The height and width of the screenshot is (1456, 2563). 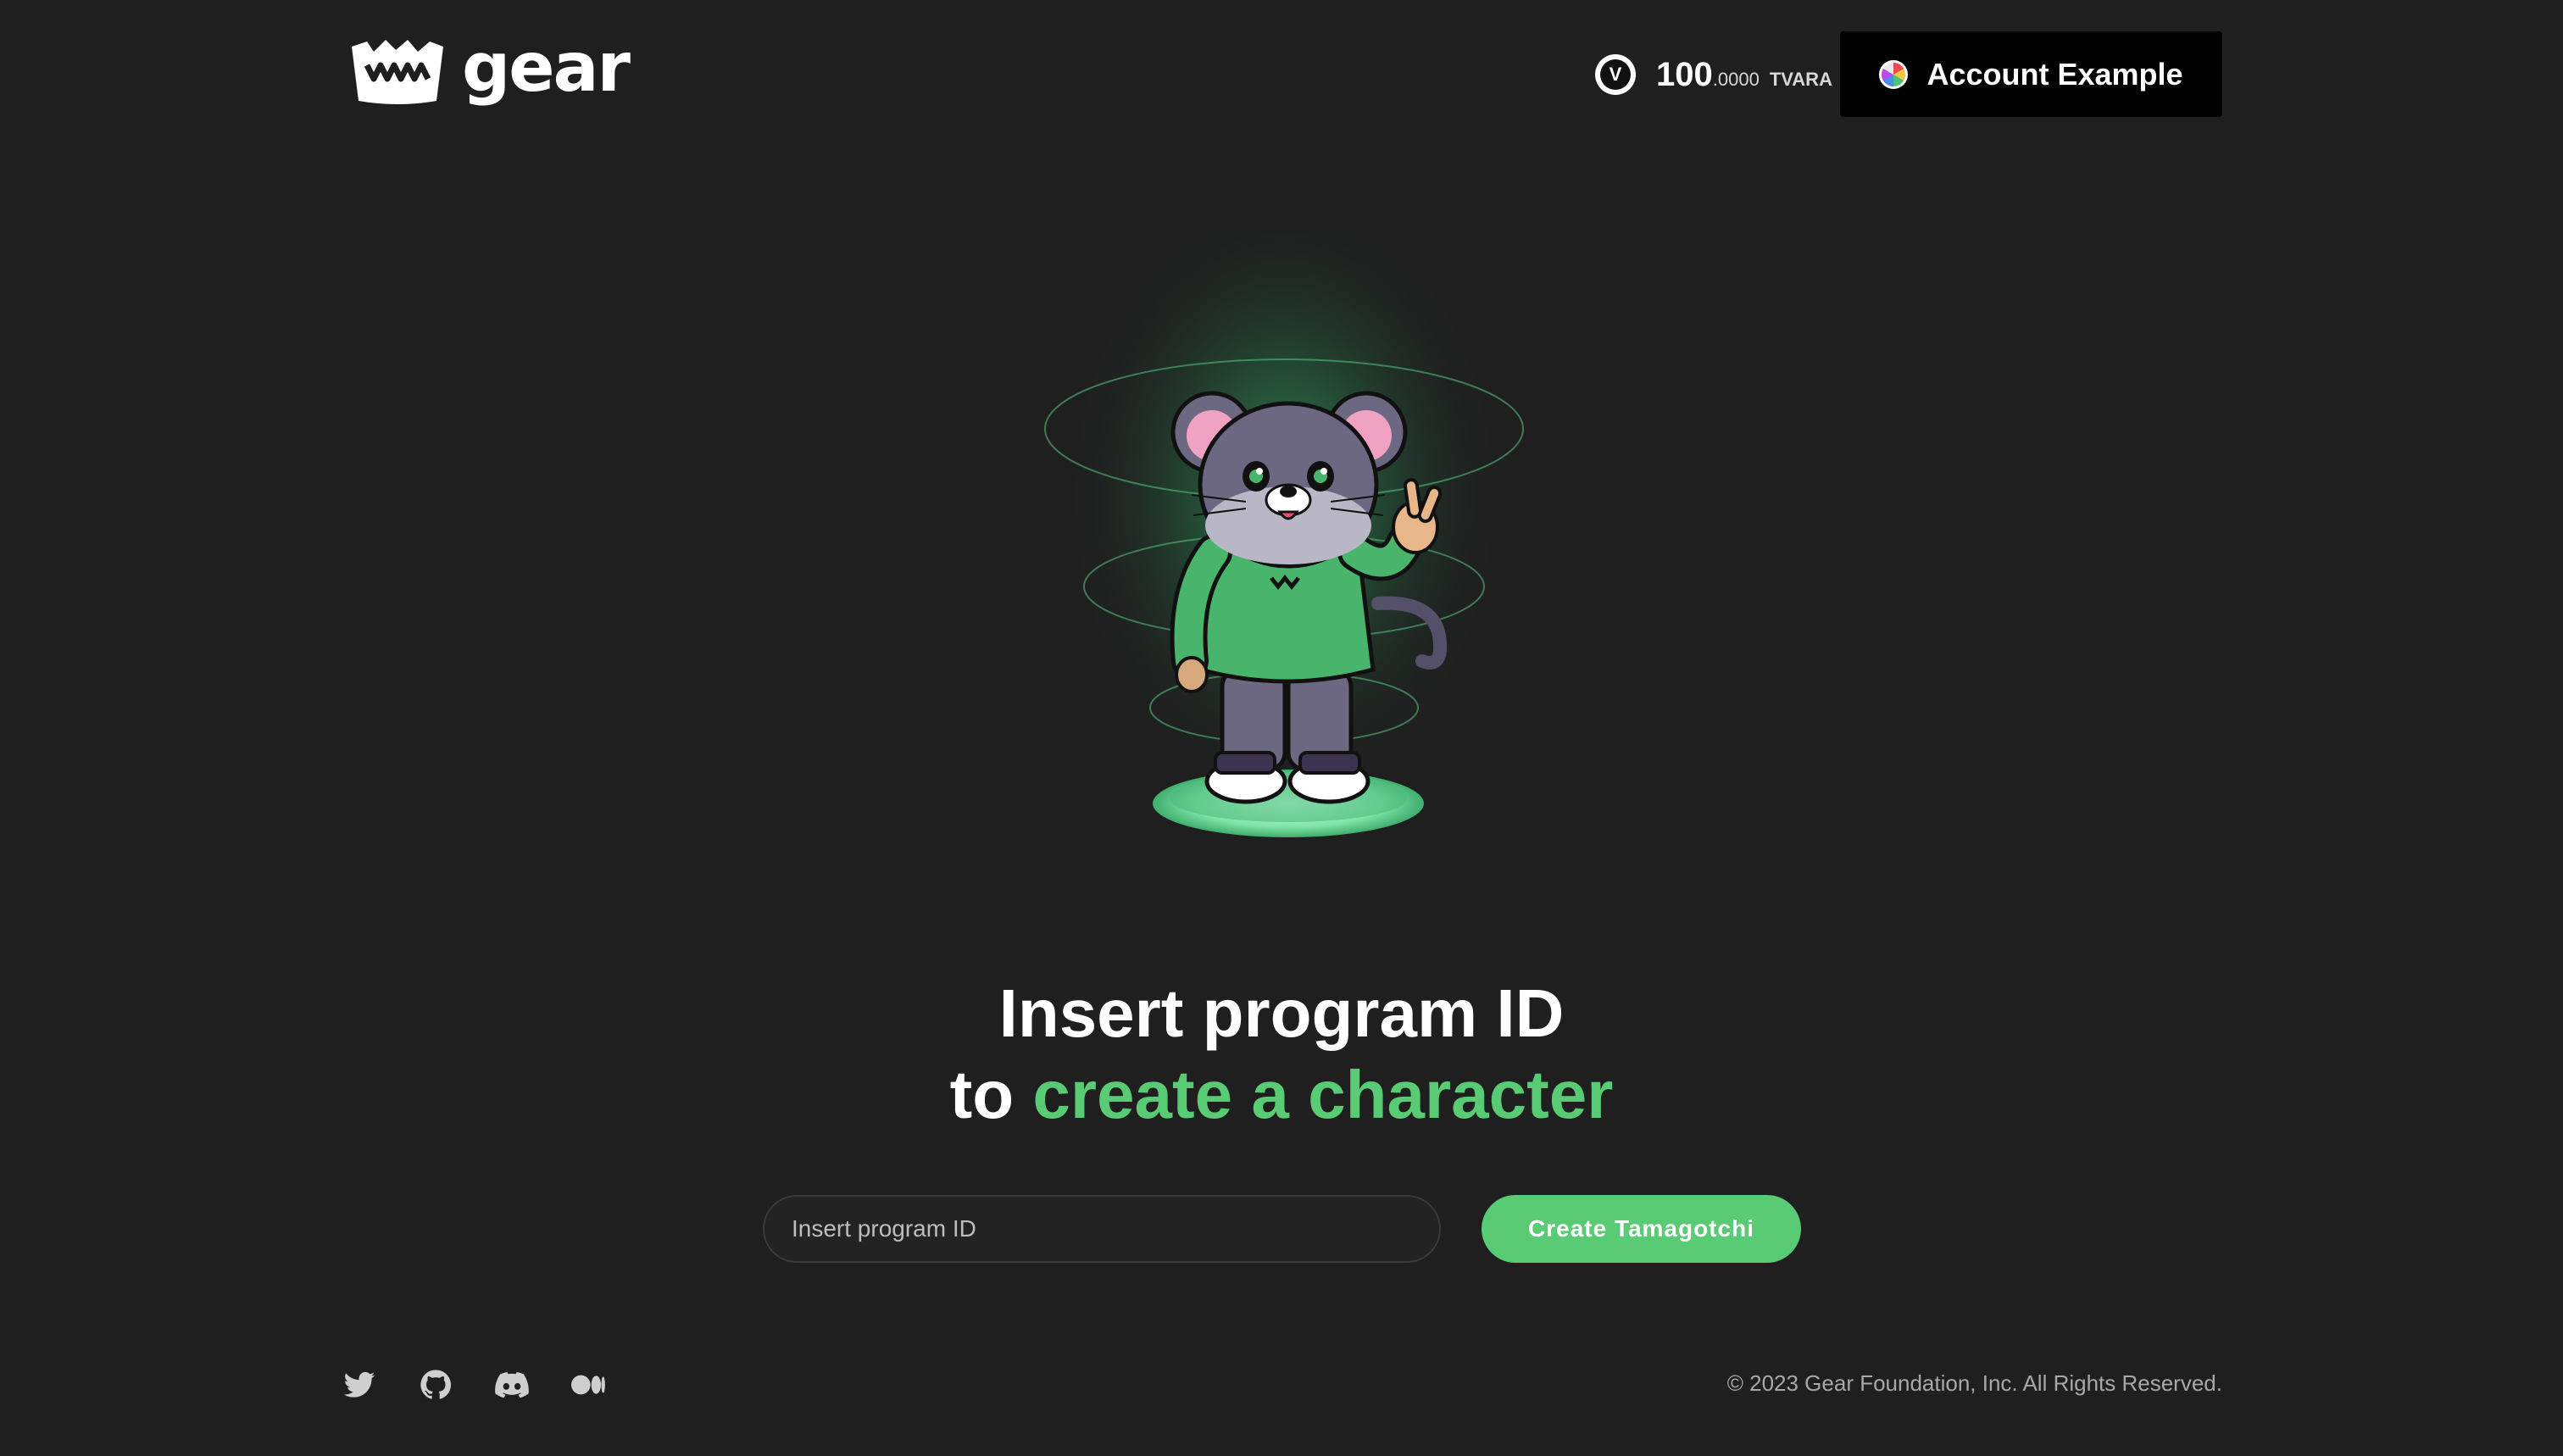 I want to click on account-button: Account Example, so click(x=2031, y=74).